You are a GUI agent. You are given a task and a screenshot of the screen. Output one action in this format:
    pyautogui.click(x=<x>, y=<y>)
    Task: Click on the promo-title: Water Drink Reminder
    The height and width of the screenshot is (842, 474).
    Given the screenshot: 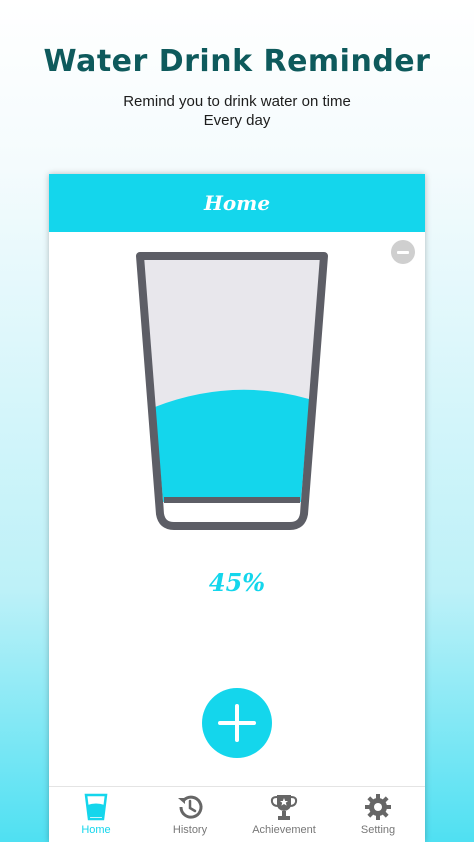 What is the action you would take?
    pyautogui.click(x=237, y=61)
    